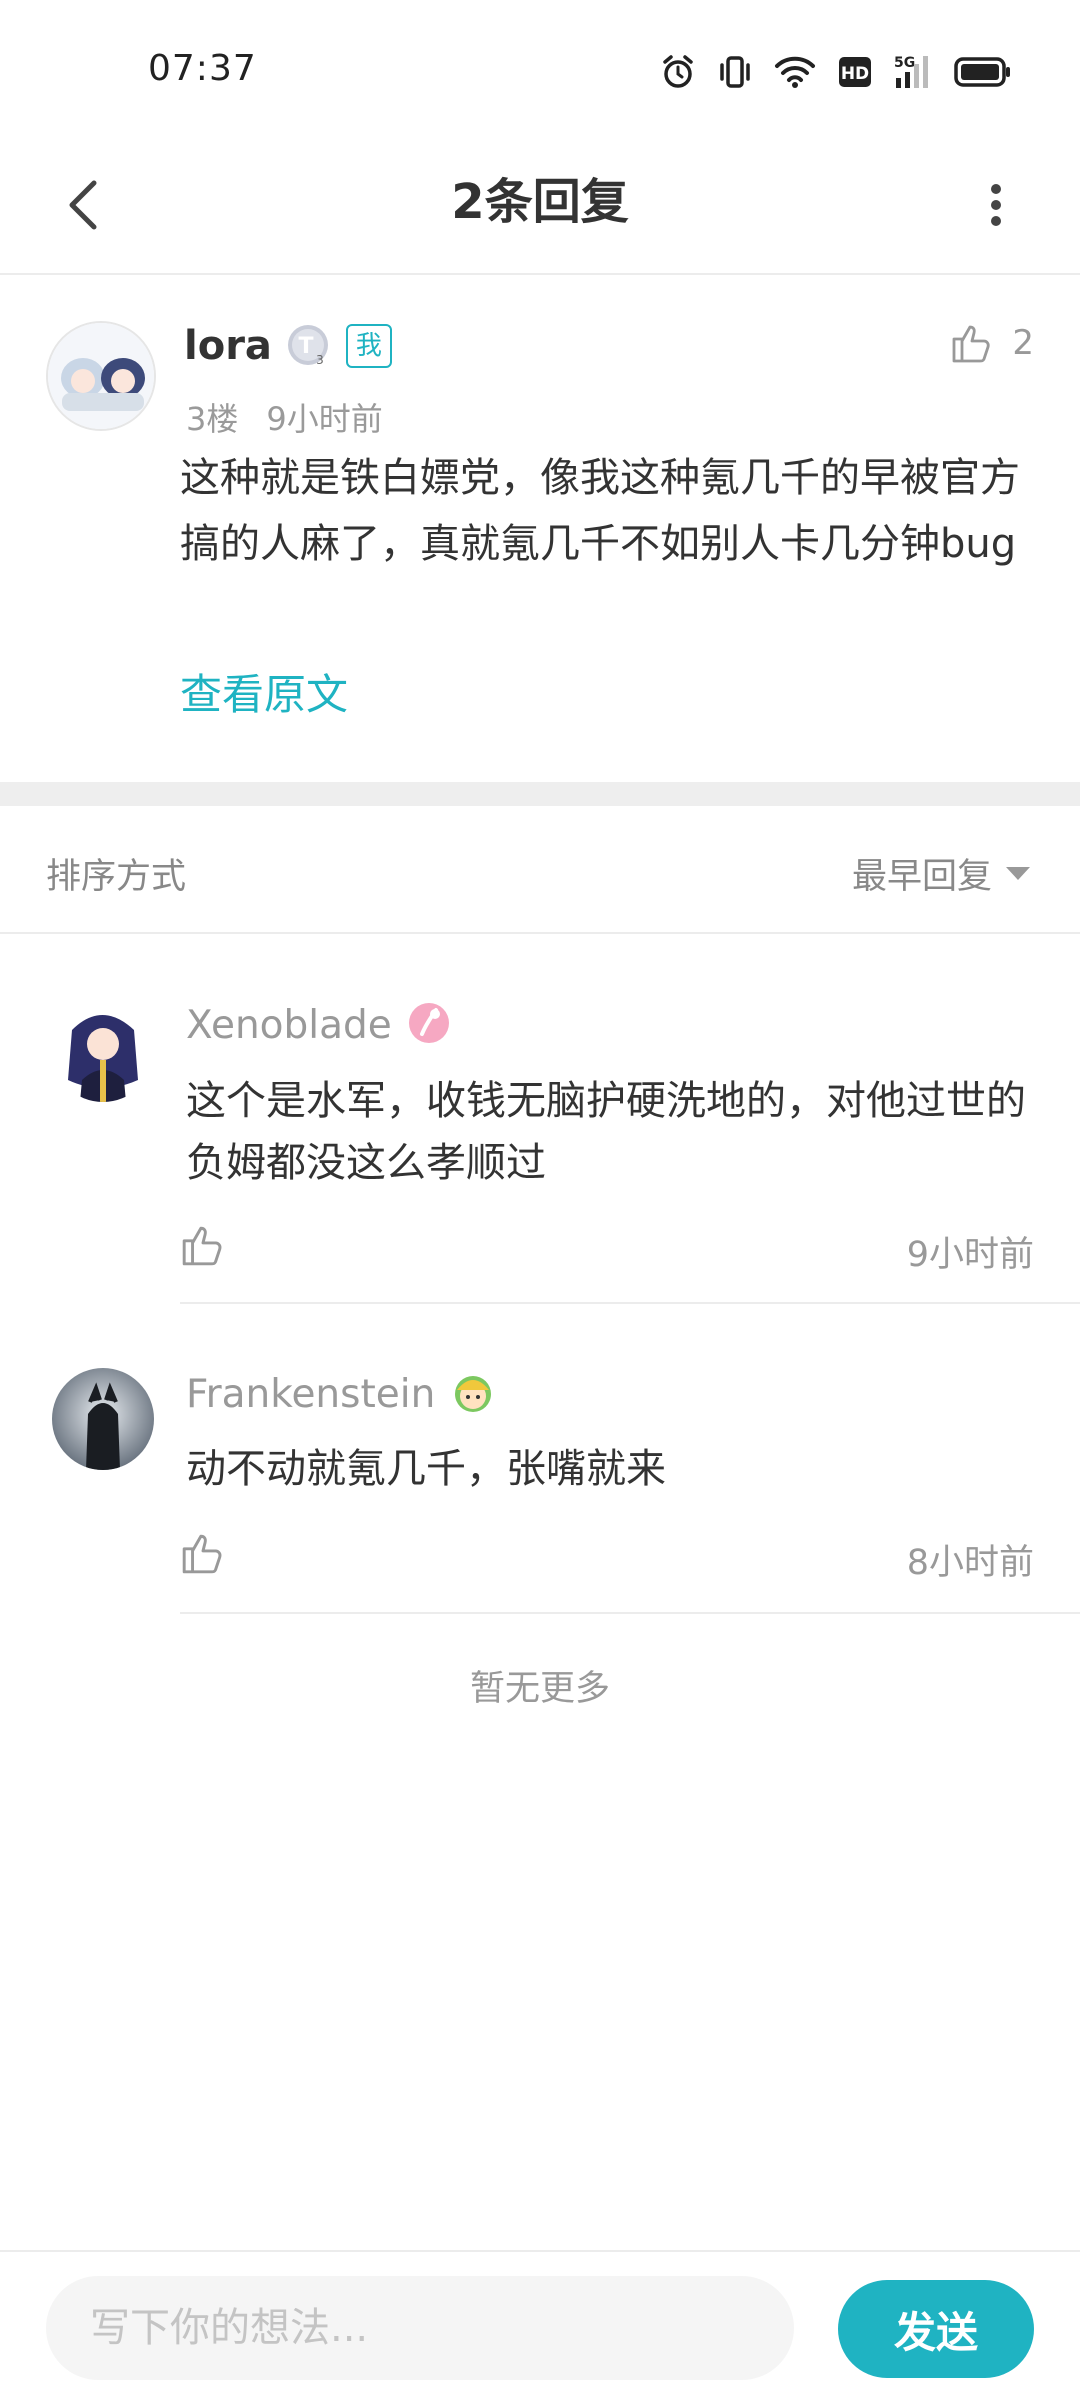  I want to click on svg-text: HD, so click(855, 74).